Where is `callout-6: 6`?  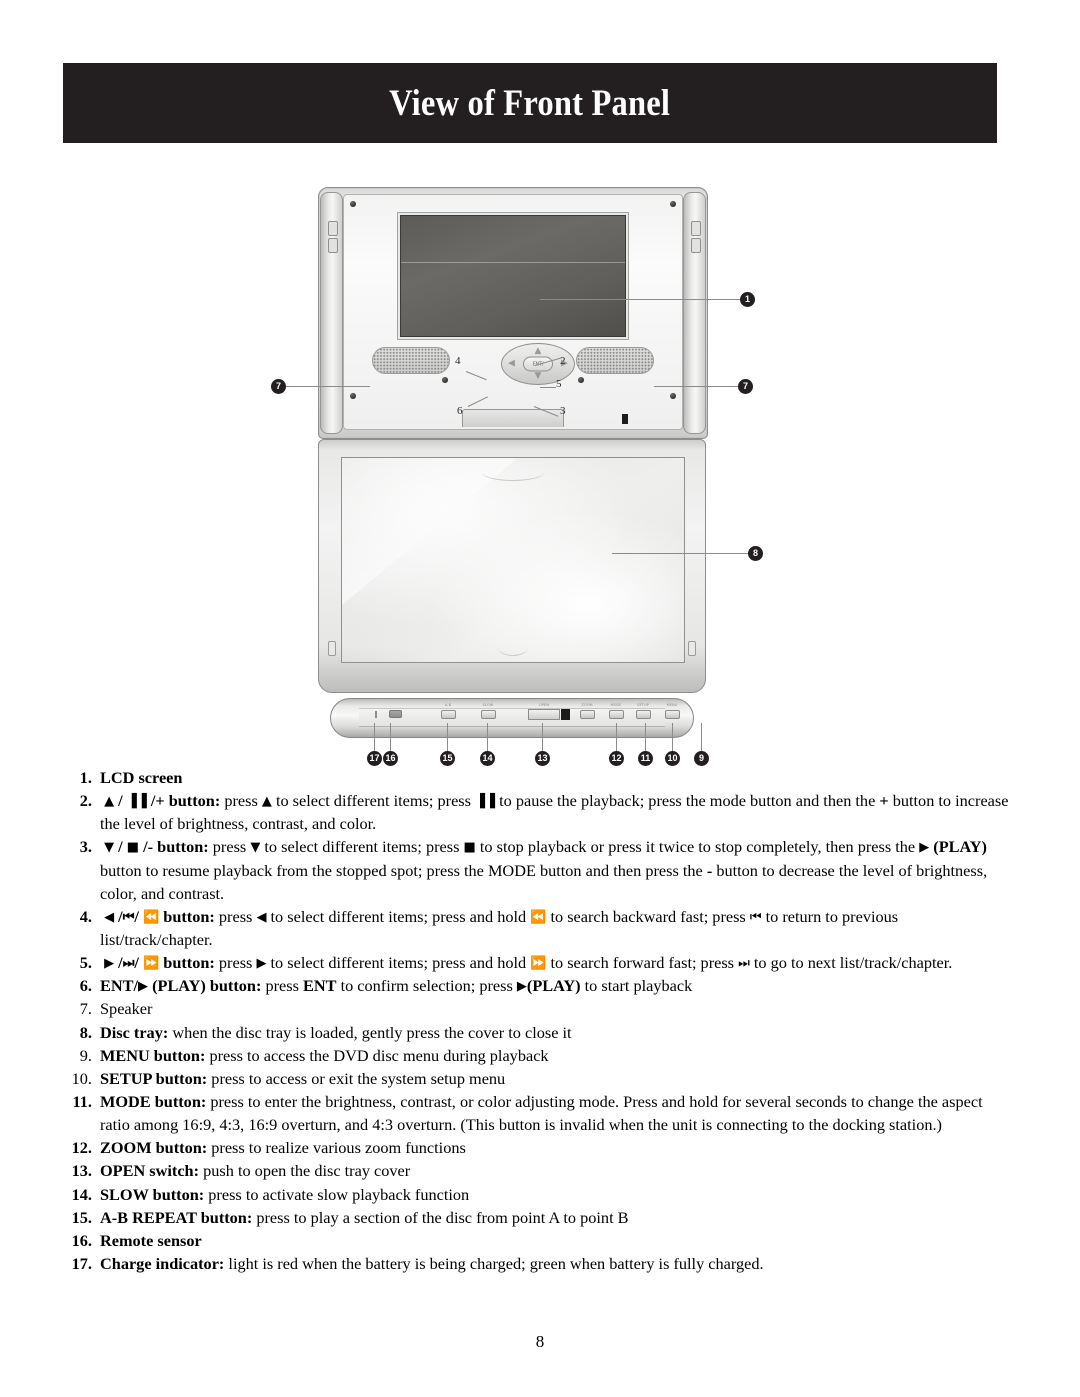
callout-6: 6 is located at coordinates (460, 411).